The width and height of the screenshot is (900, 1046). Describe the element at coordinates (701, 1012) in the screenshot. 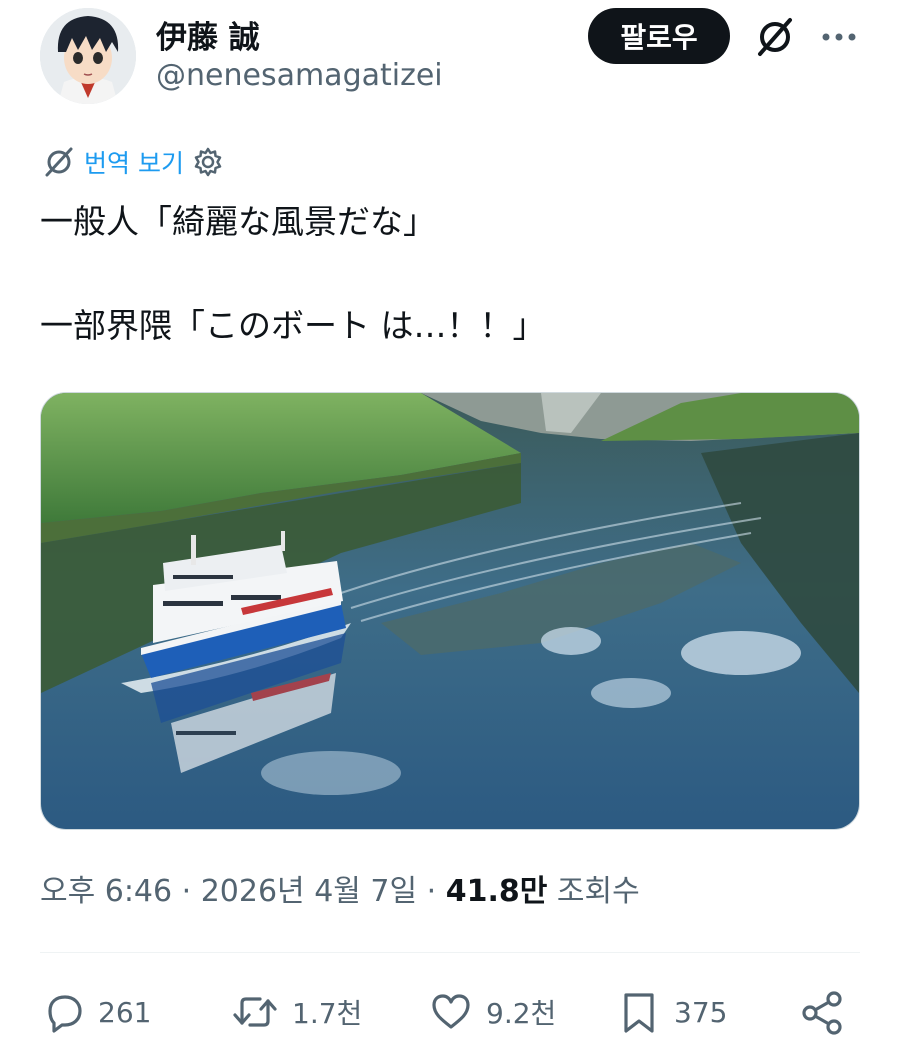

I see `bookmark-count: 375` at that location.